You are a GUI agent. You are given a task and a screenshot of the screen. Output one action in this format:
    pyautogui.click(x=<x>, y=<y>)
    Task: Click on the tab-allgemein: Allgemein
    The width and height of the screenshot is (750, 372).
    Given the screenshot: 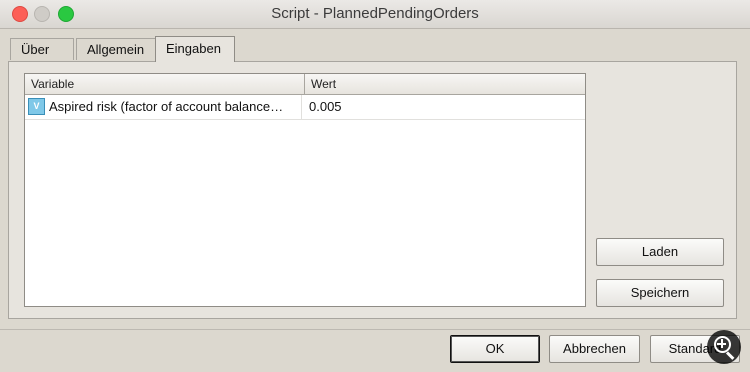 What is the action you would take?
    pyautogui.click(x=116, y=49)
    